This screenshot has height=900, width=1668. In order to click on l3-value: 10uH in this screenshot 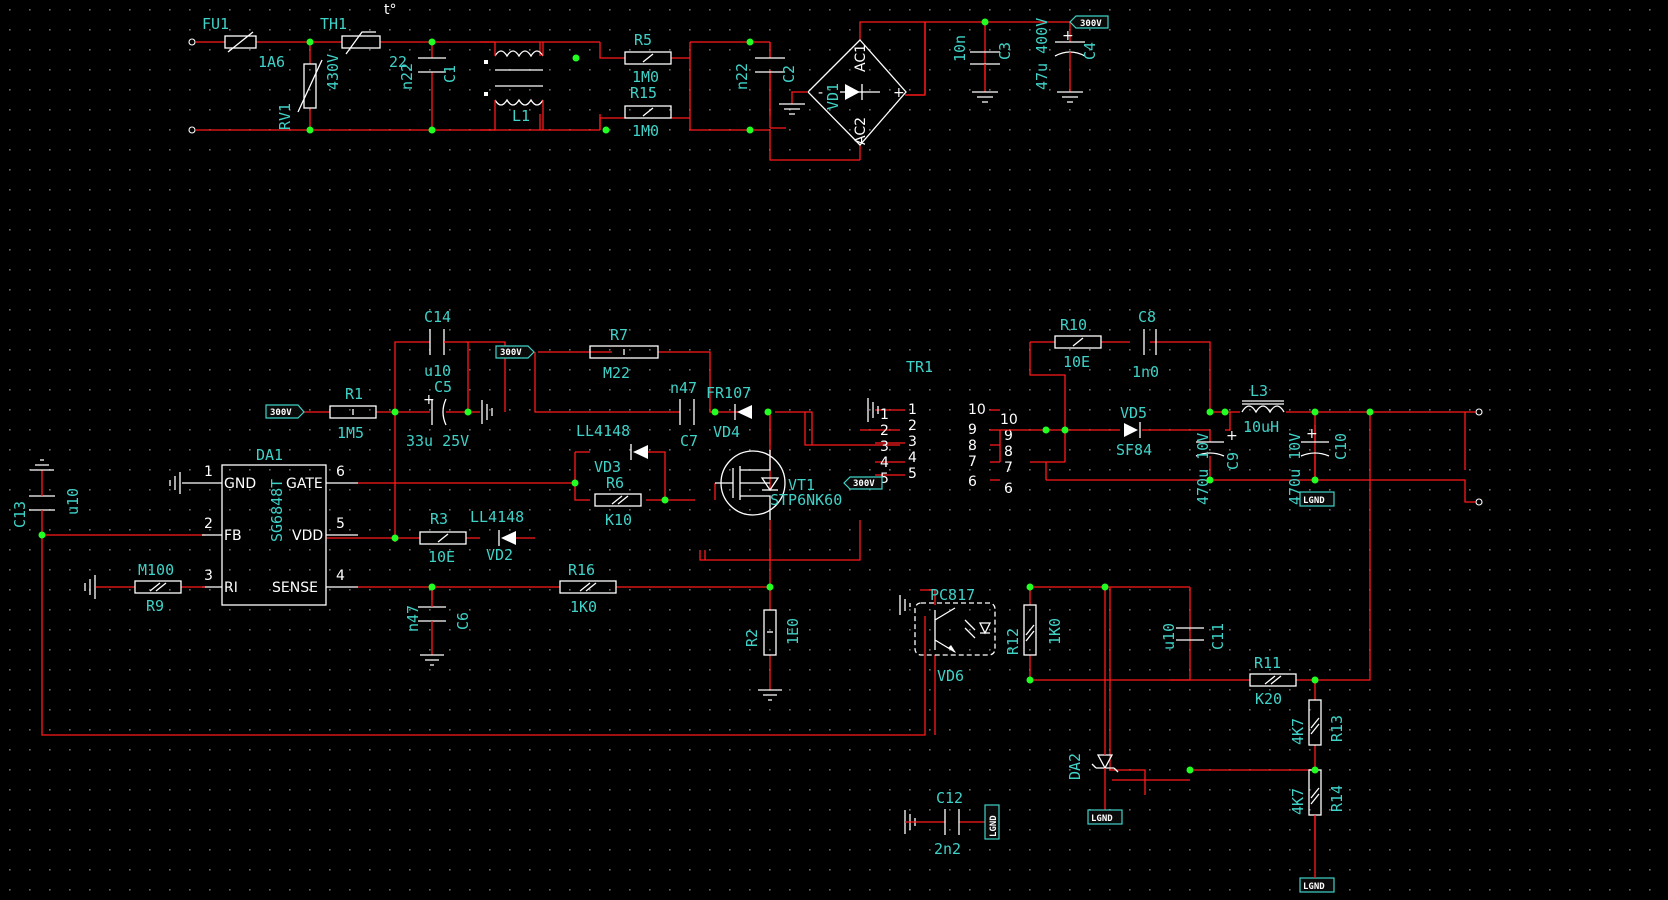, I will do `click(1261, 427)`.